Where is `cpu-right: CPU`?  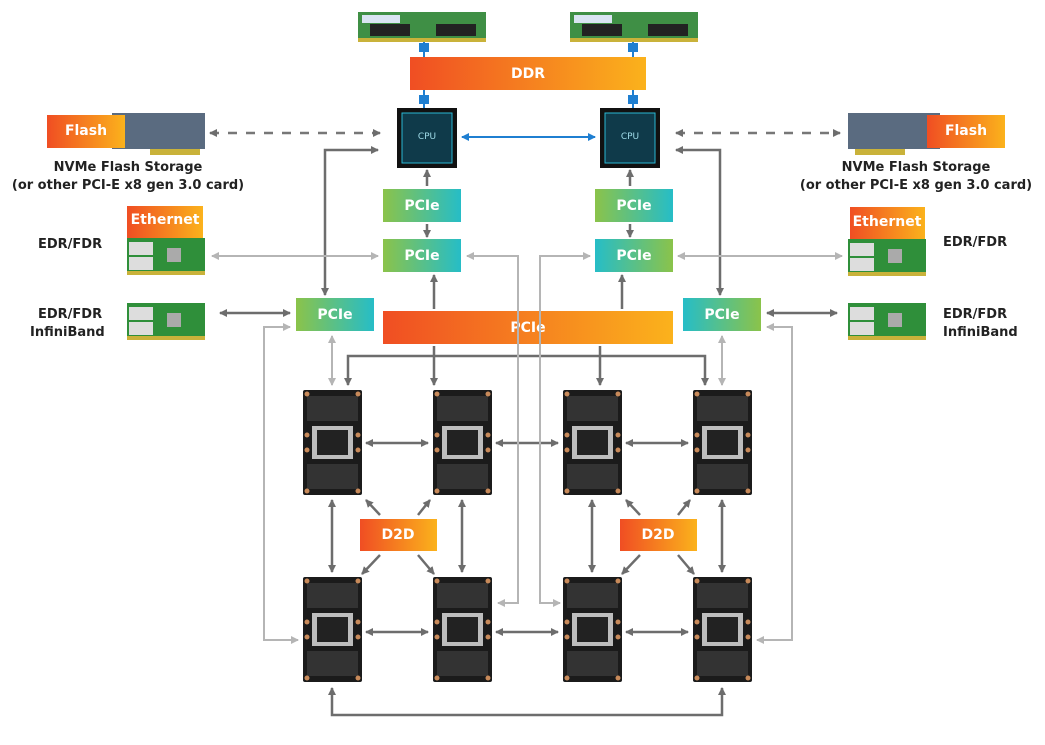
cpu-right: CPU is located at coordinates (630, 138).